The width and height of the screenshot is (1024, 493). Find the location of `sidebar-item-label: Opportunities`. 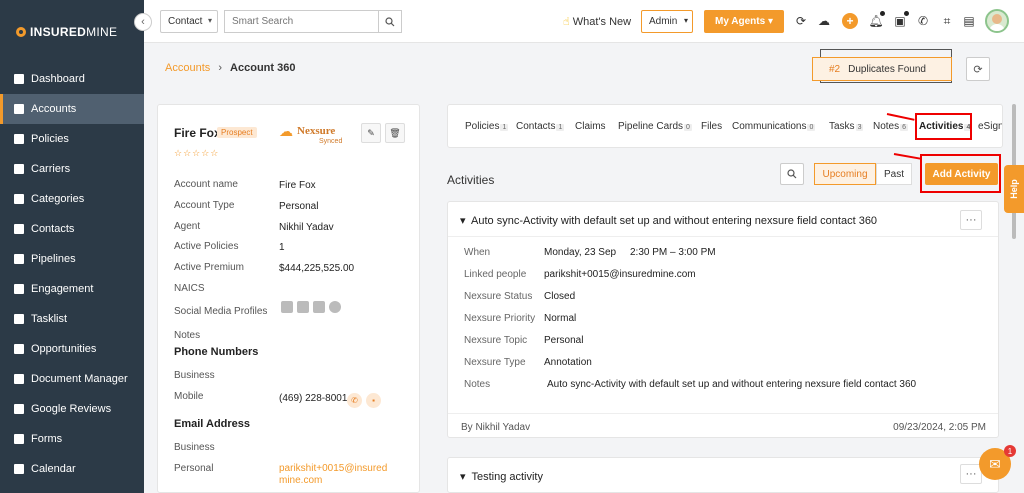

sidebar-item-label: Opportunities is located at coordinates (64, 349).